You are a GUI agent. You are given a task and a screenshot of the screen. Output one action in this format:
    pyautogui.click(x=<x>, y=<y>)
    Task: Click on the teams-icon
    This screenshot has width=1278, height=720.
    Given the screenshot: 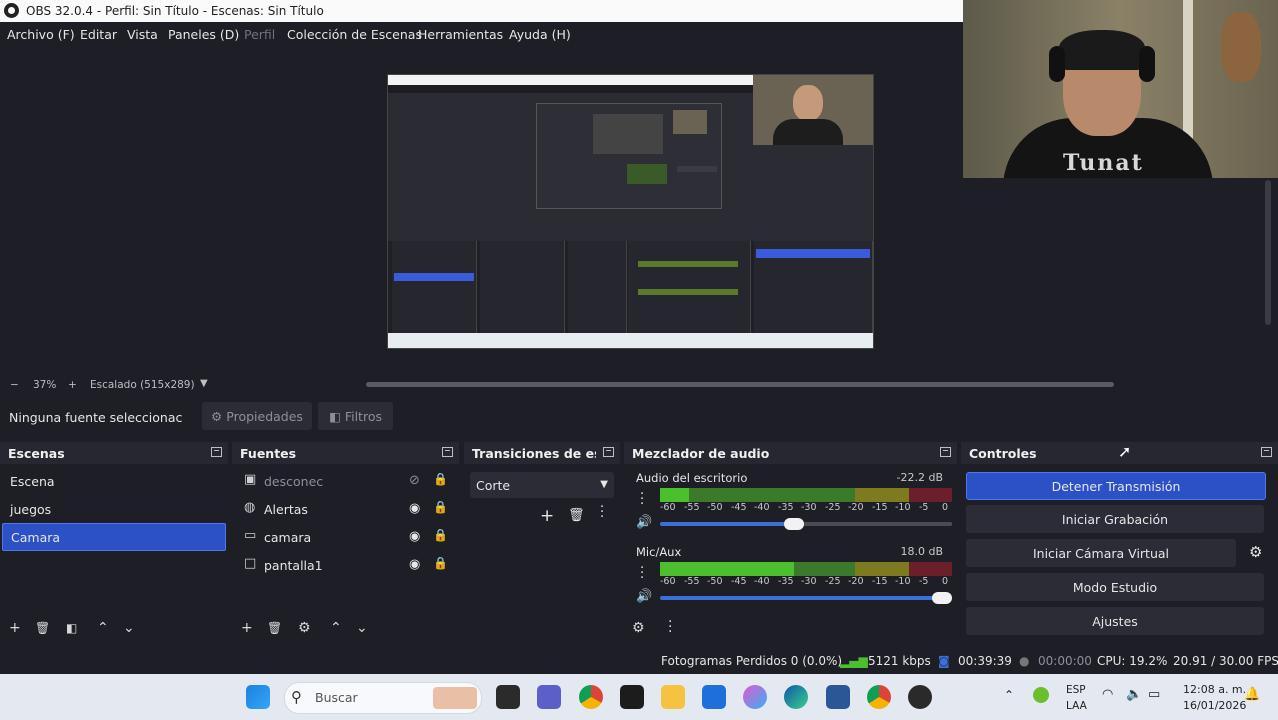 What is the action you would take?
    pyautogui.click(x=549, y=697)
    